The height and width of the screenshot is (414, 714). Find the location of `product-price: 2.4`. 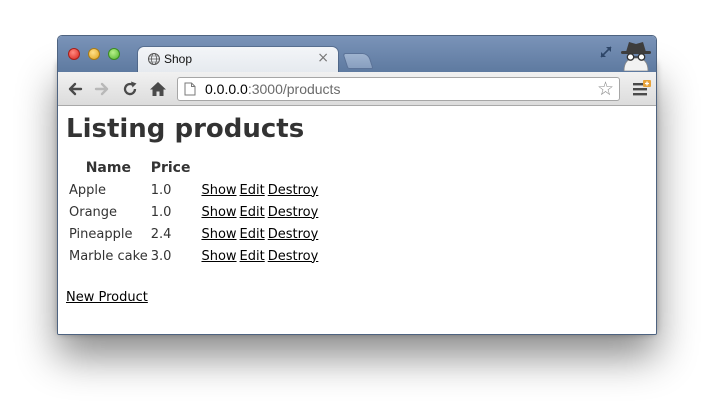

product-price: 2.4 is located at coordinates (161, 234).